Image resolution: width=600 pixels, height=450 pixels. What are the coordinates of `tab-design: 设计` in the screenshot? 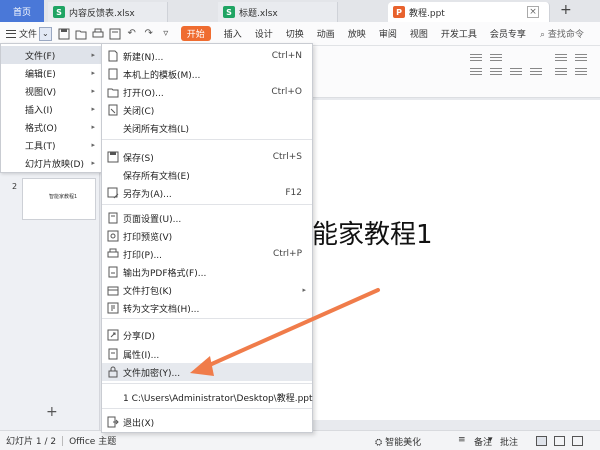 It's located at (264, 33).